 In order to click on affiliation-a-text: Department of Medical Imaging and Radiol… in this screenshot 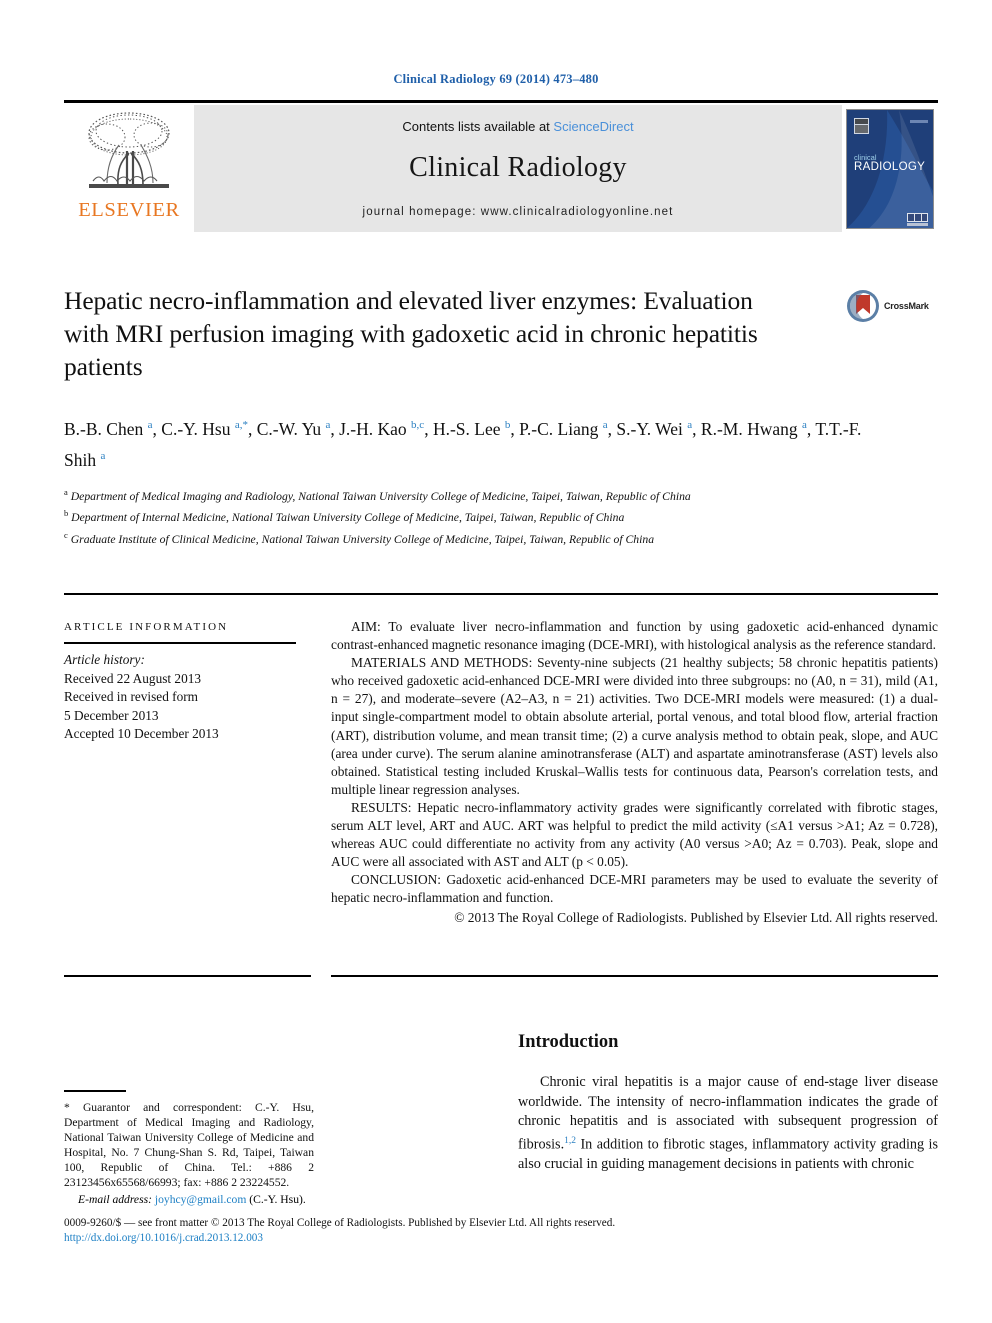, I will do `click(380, 496)`.